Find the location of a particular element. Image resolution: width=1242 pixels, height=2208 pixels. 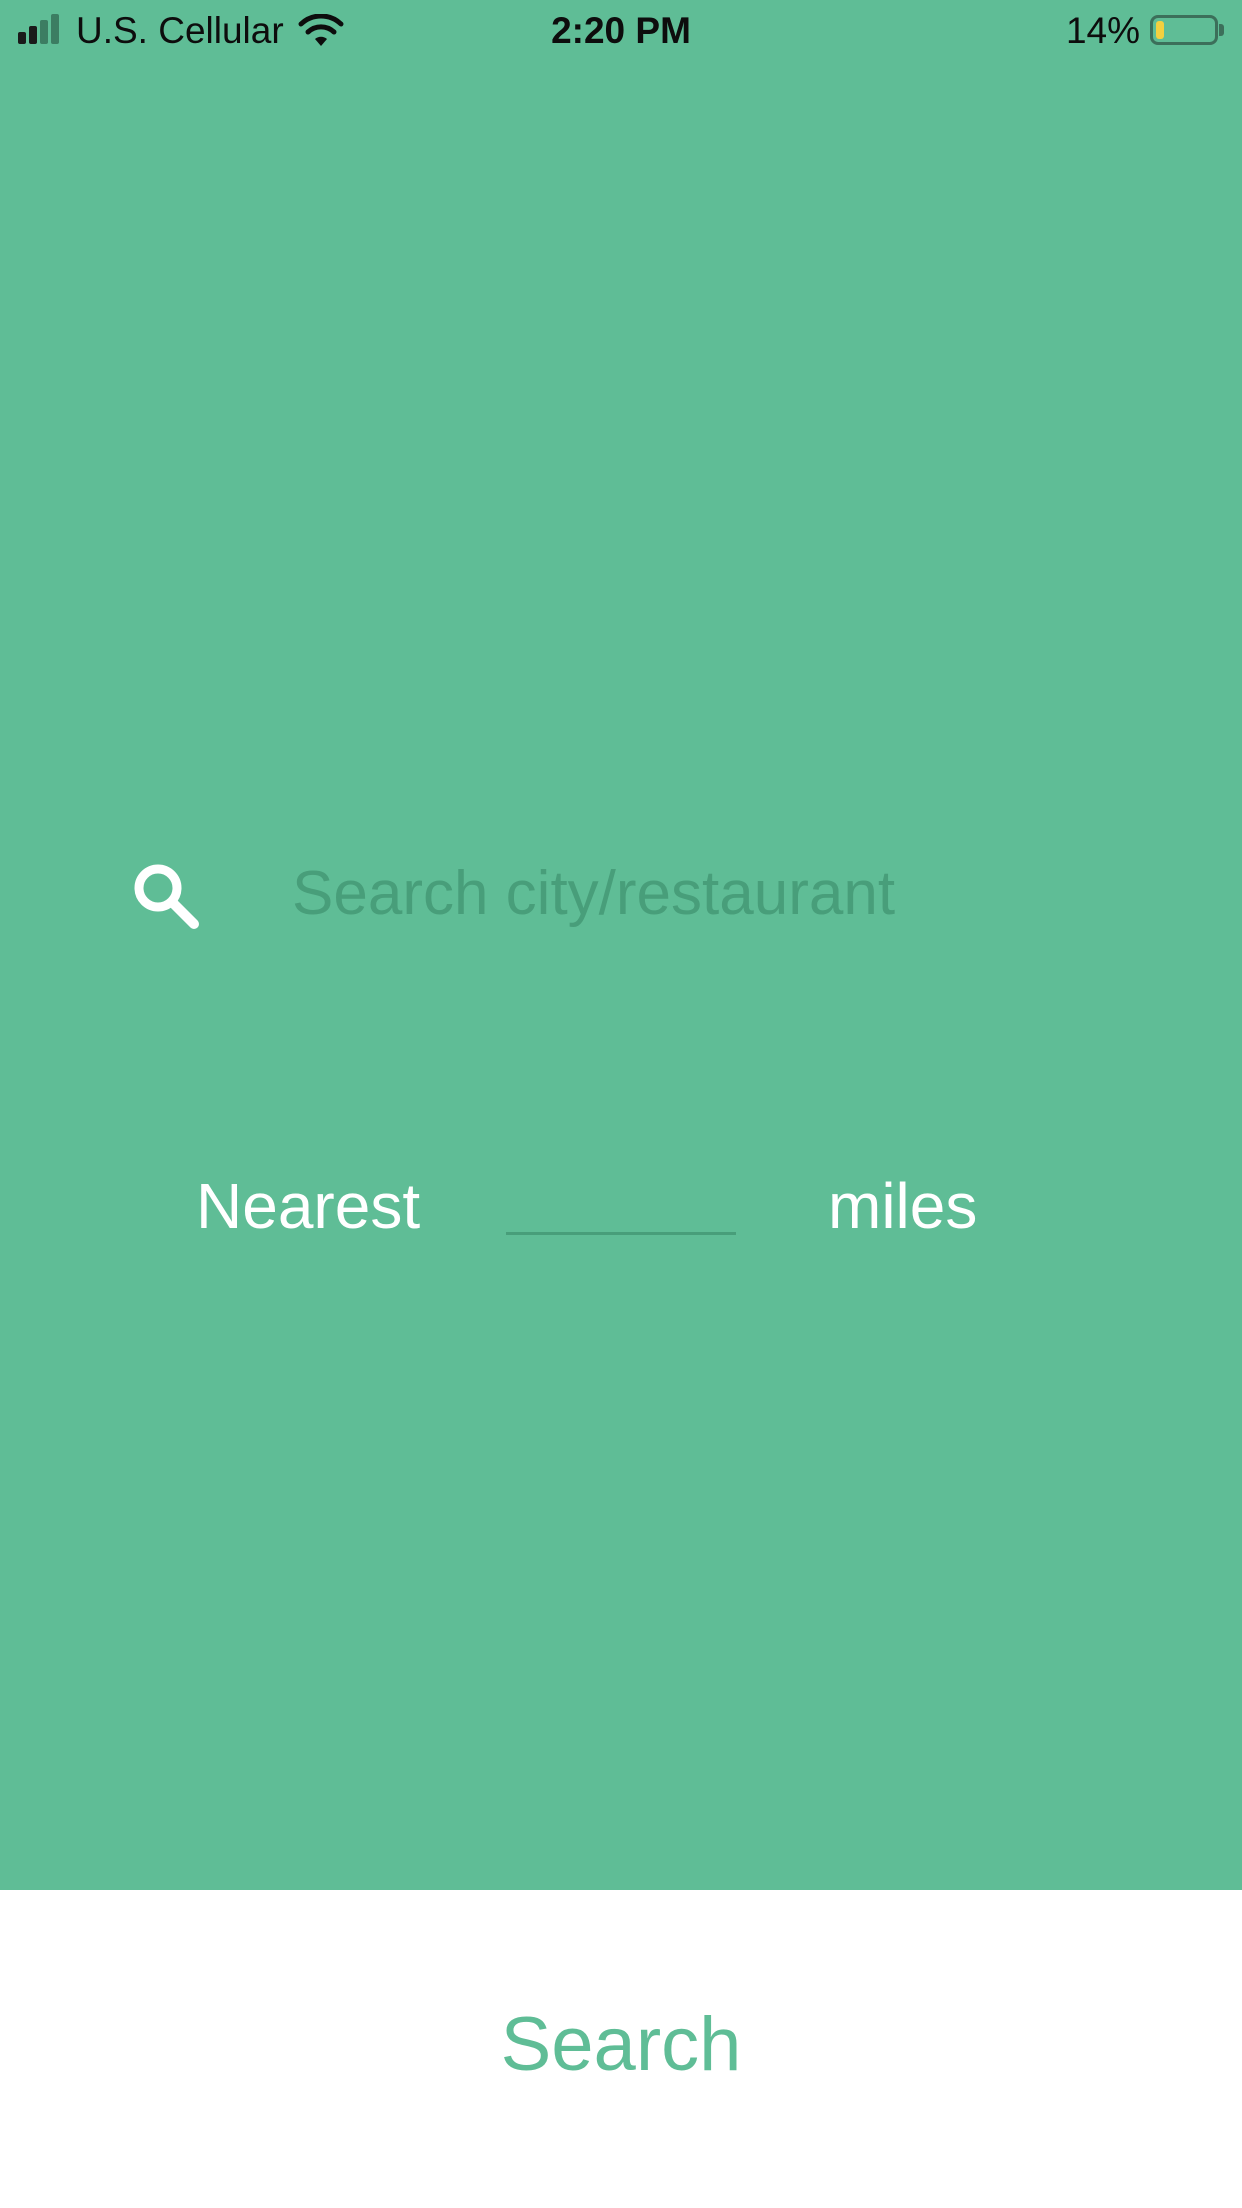

battery-level is located at coordinates (1160, 30).